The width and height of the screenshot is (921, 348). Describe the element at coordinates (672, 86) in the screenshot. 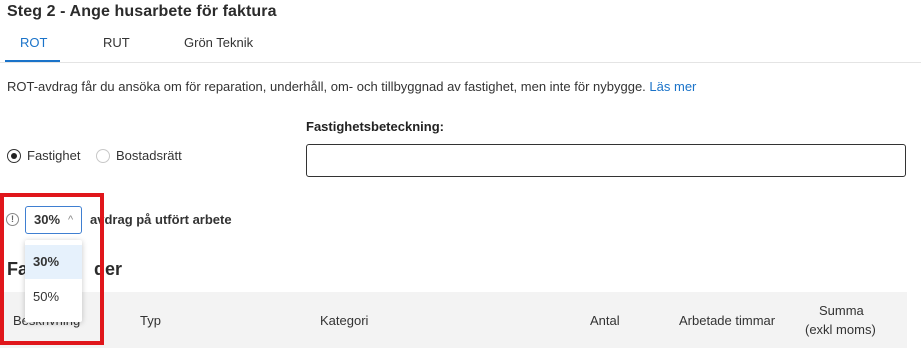

I see `read-more-link: Läs mer` at that location.